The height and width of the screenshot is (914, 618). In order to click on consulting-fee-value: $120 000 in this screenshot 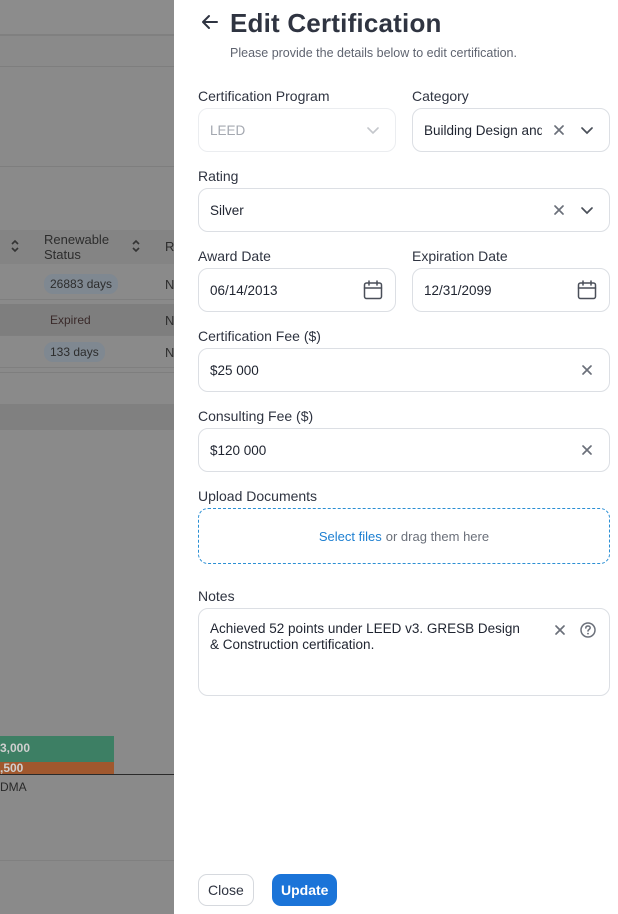, I will do `click(238, 450)`.